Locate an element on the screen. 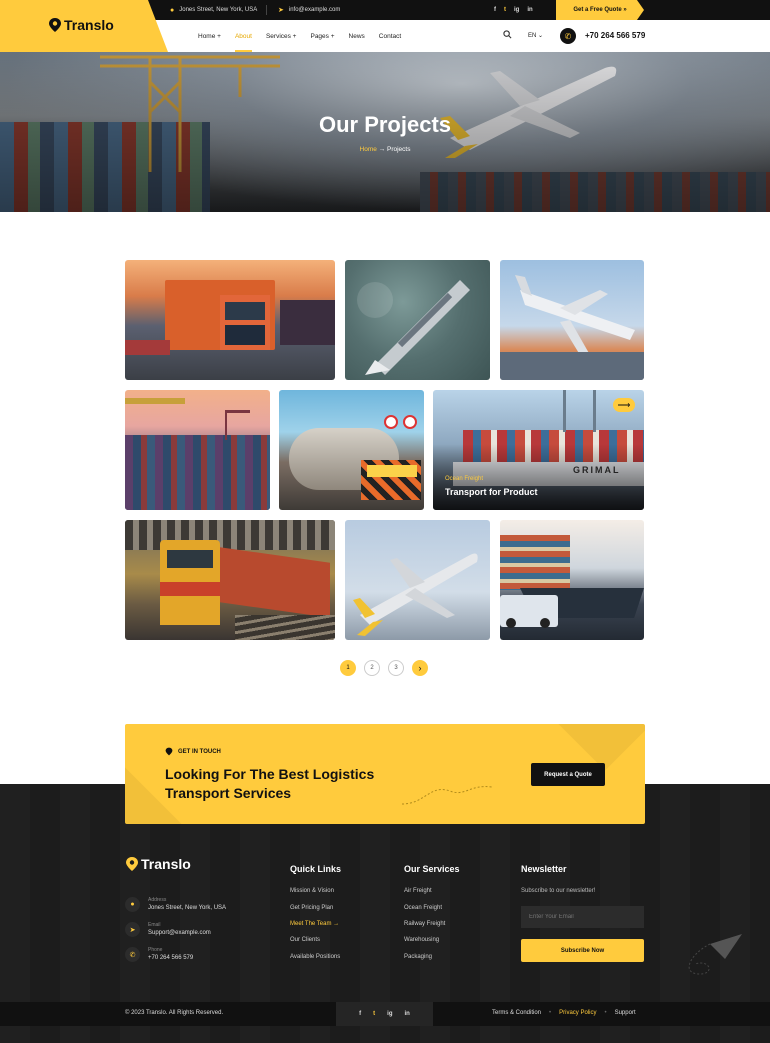 The image size is (770, 1043). newsletter-text: Subscribe to our newsletter! is located at coordinates (558, 891).